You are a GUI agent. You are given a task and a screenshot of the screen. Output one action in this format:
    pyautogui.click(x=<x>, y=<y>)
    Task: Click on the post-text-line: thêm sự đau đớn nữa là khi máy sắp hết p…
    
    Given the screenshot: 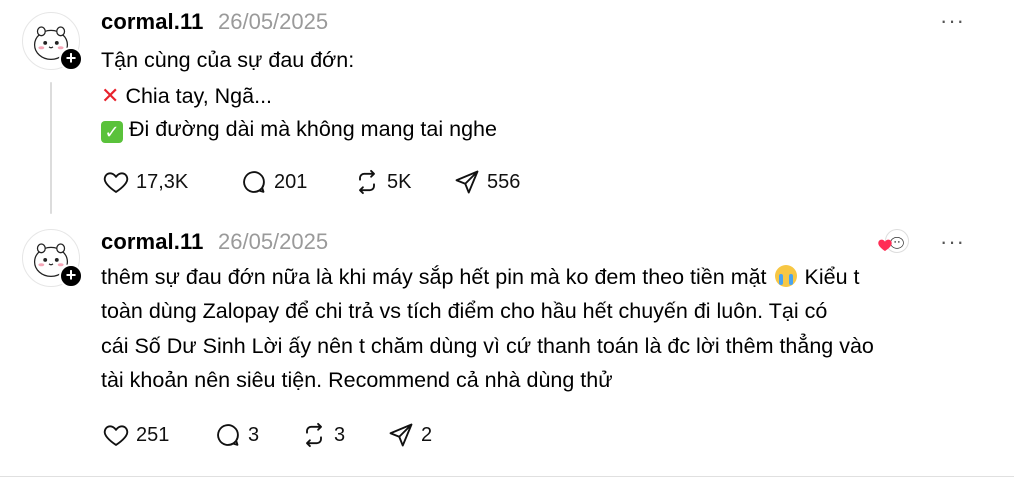 What is the action you would take?
    pyautogui.click(x=480, y=277)
    